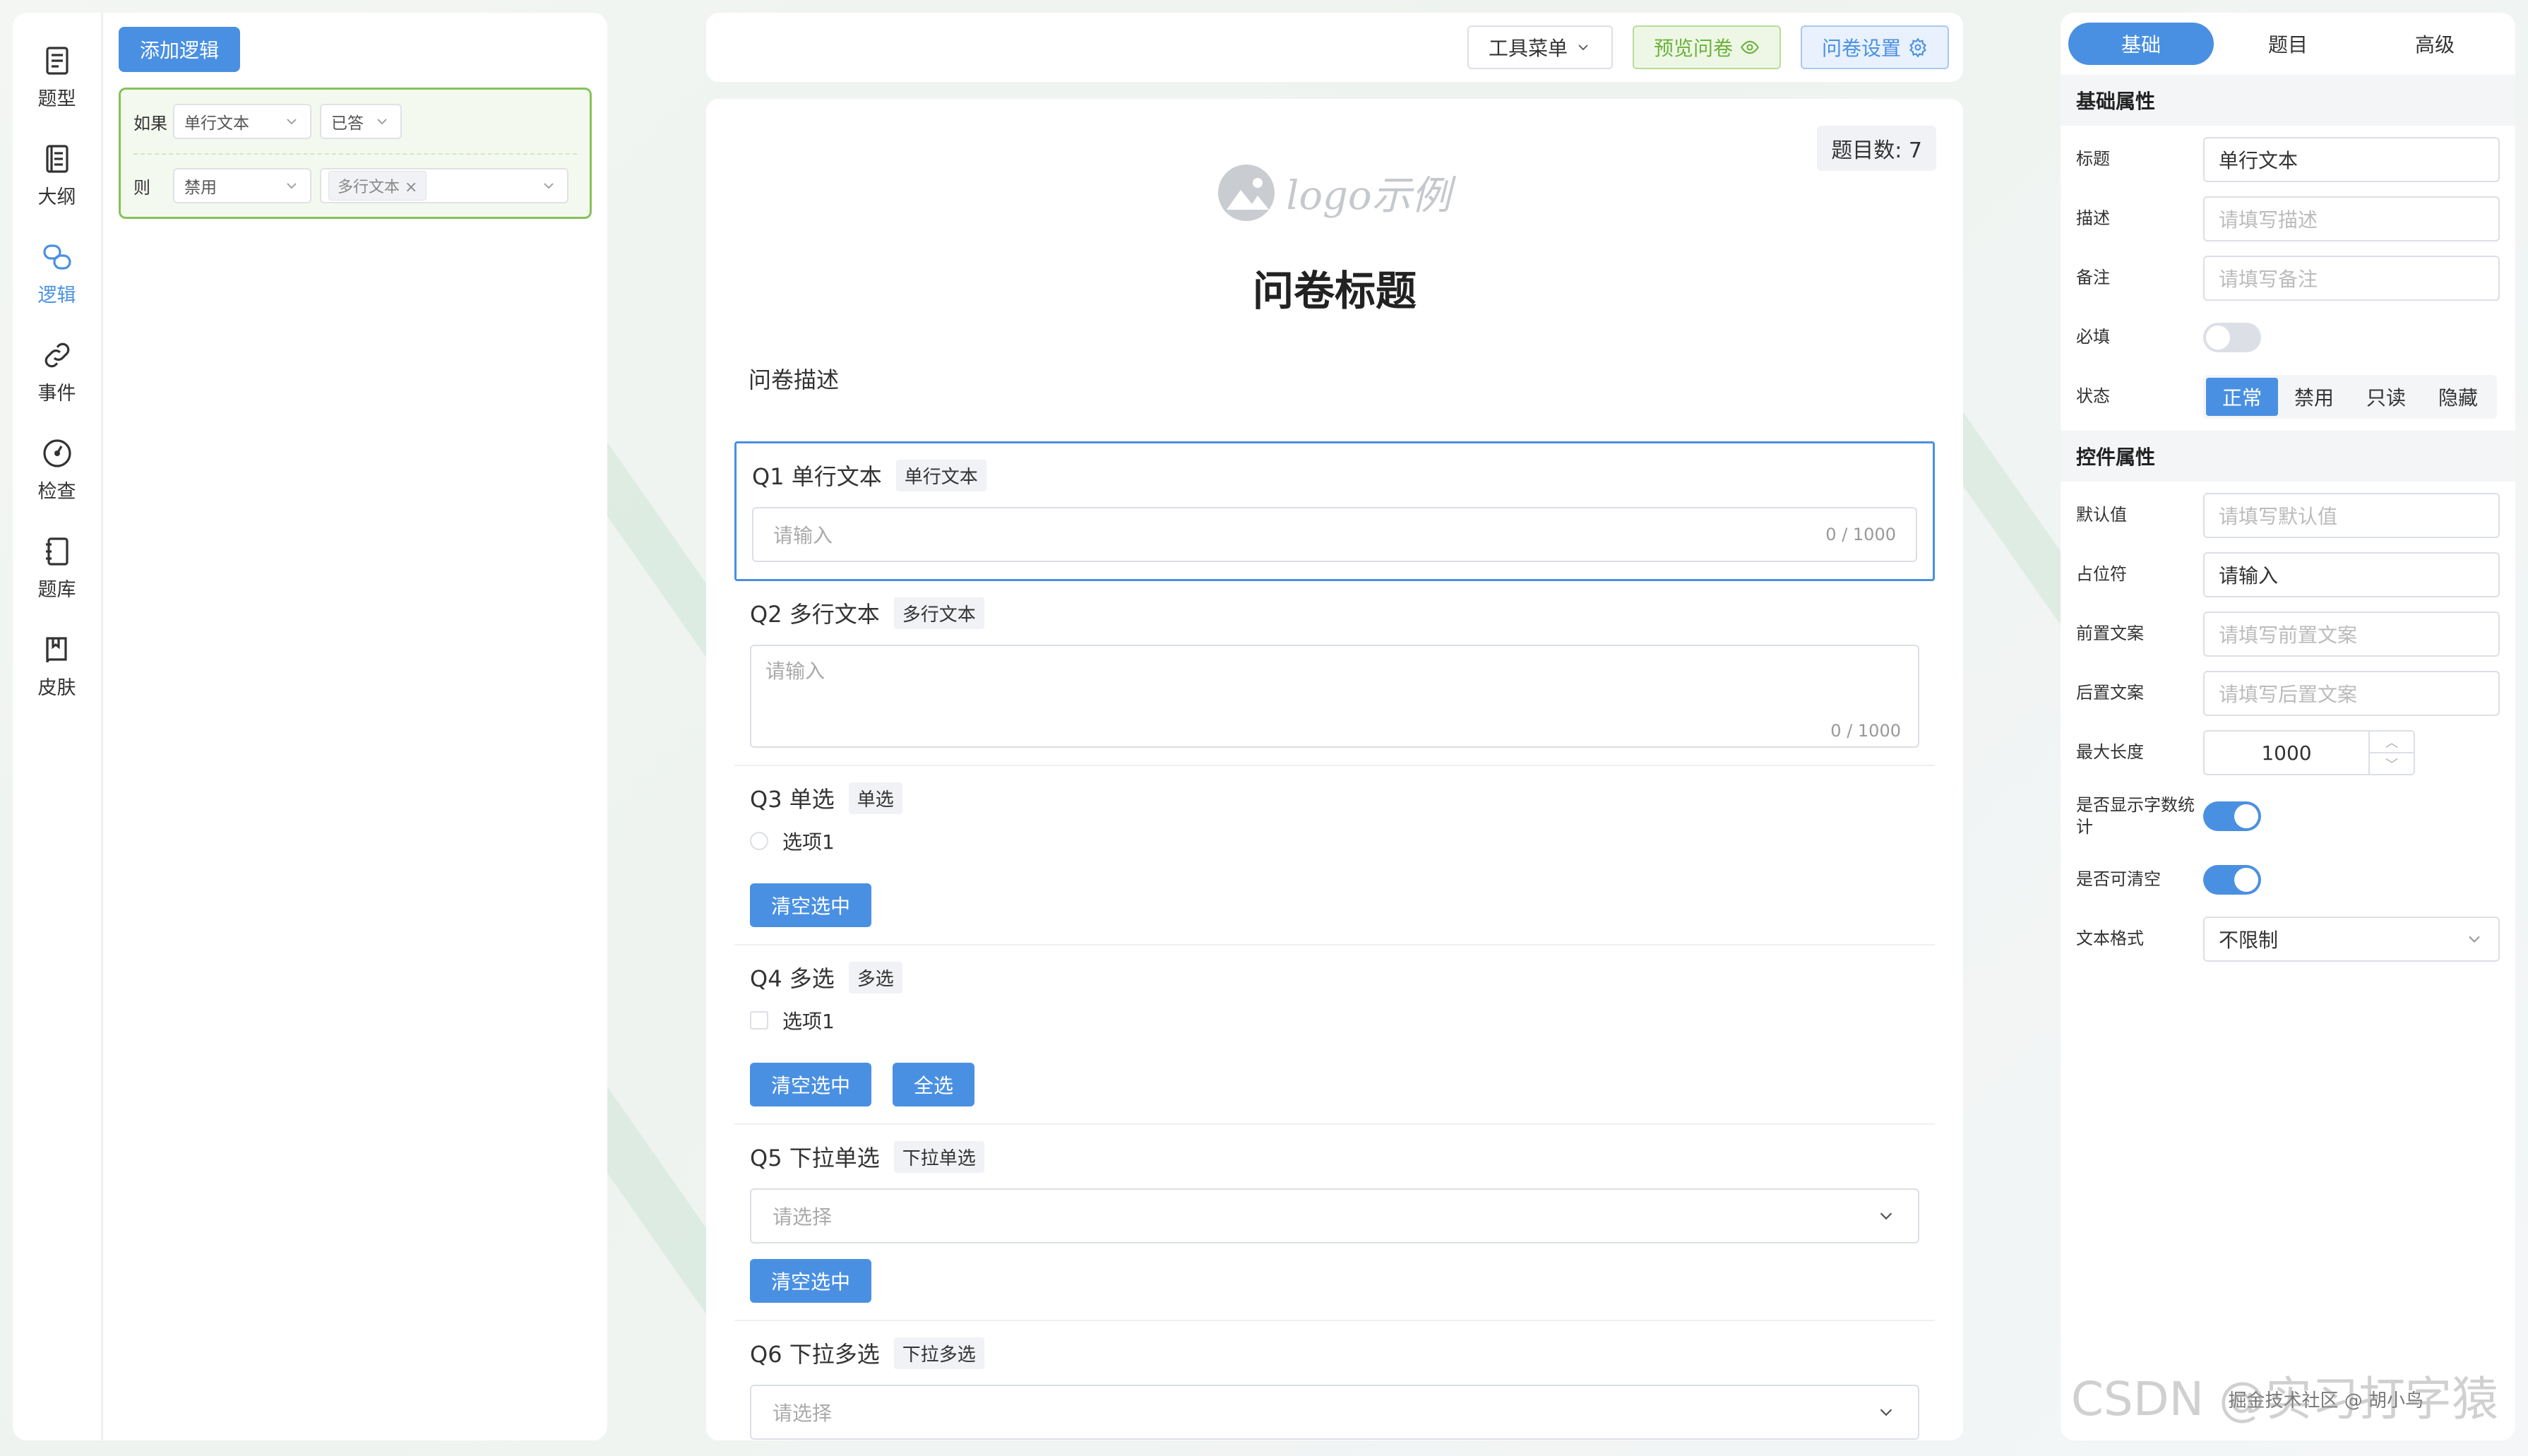 This screenshot has width=2528, height=1456. I want to click on radio-button, so click(759, 841).